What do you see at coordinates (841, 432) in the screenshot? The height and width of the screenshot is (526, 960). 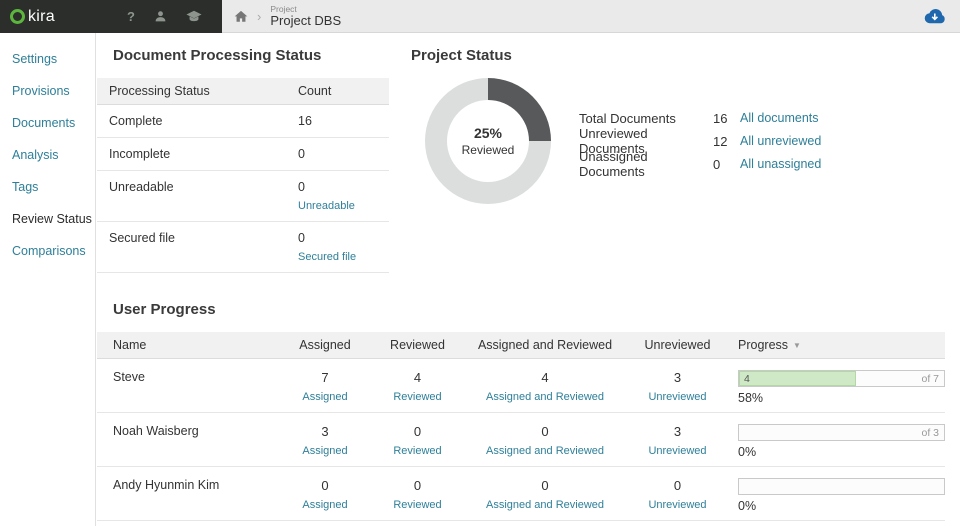 I see `progress-bar: of 3` at bounding box center [841, 432].